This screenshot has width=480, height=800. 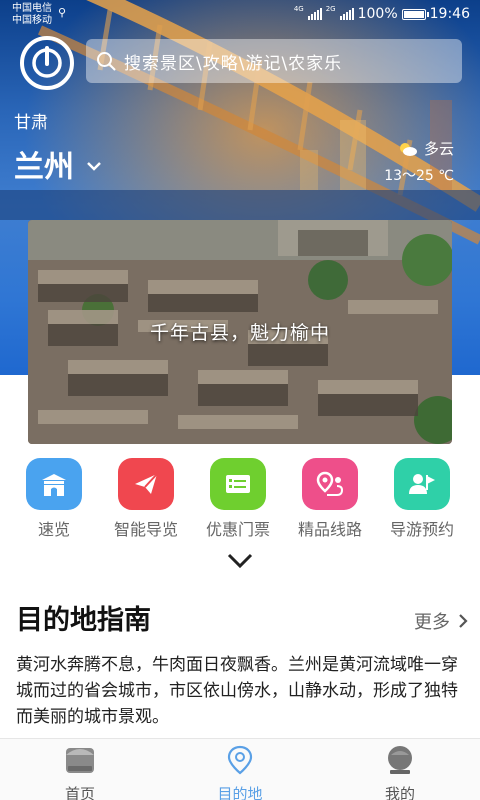 I want to click on chevron-right-icon, so click(x=463, y=621).